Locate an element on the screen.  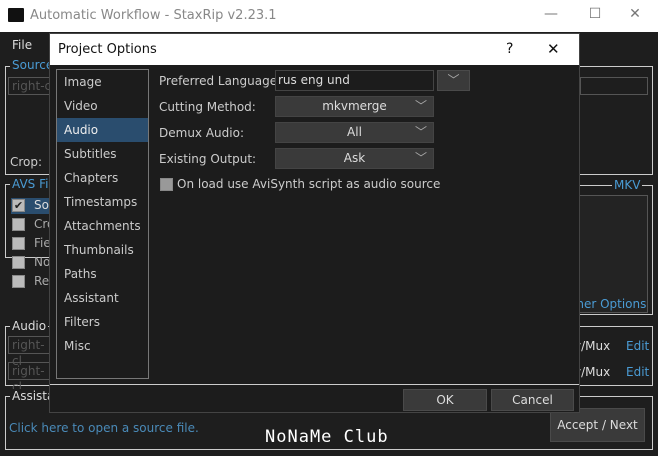
mkv-group-label: MKV is located at coordinates (627, 185).